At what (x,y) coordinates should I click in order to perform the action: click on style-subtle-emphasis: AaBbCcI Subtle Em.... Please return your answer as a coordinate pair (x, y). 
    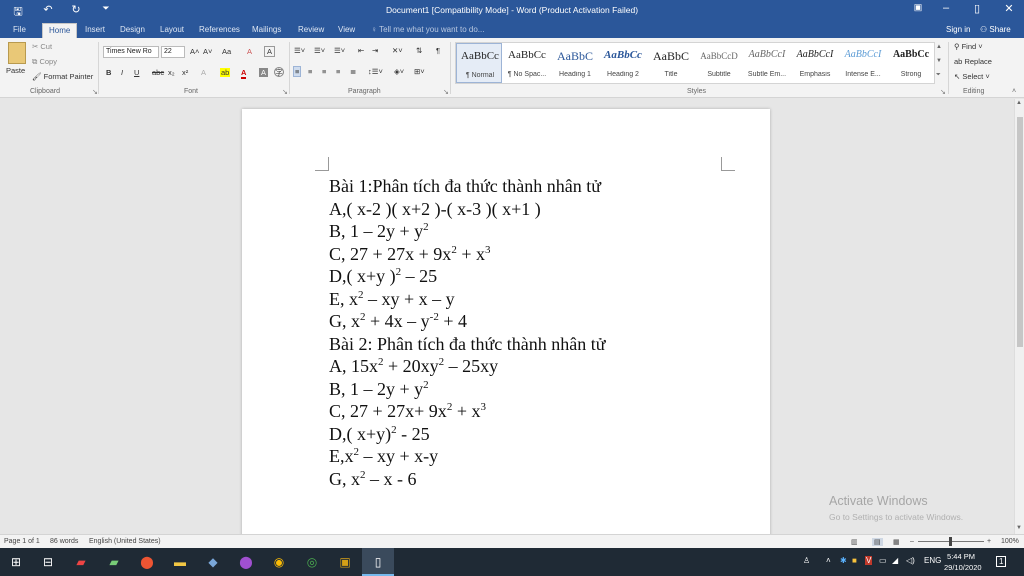
    Looking at the image, I should click on (767, 63).